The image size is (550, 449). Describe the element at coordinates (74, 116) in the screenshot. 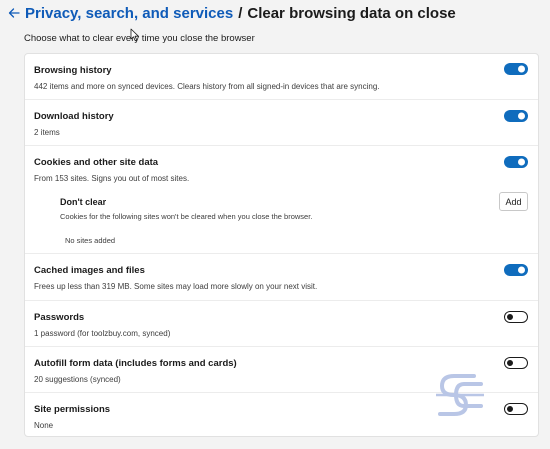

I see `setting-title: Download history` at that location.